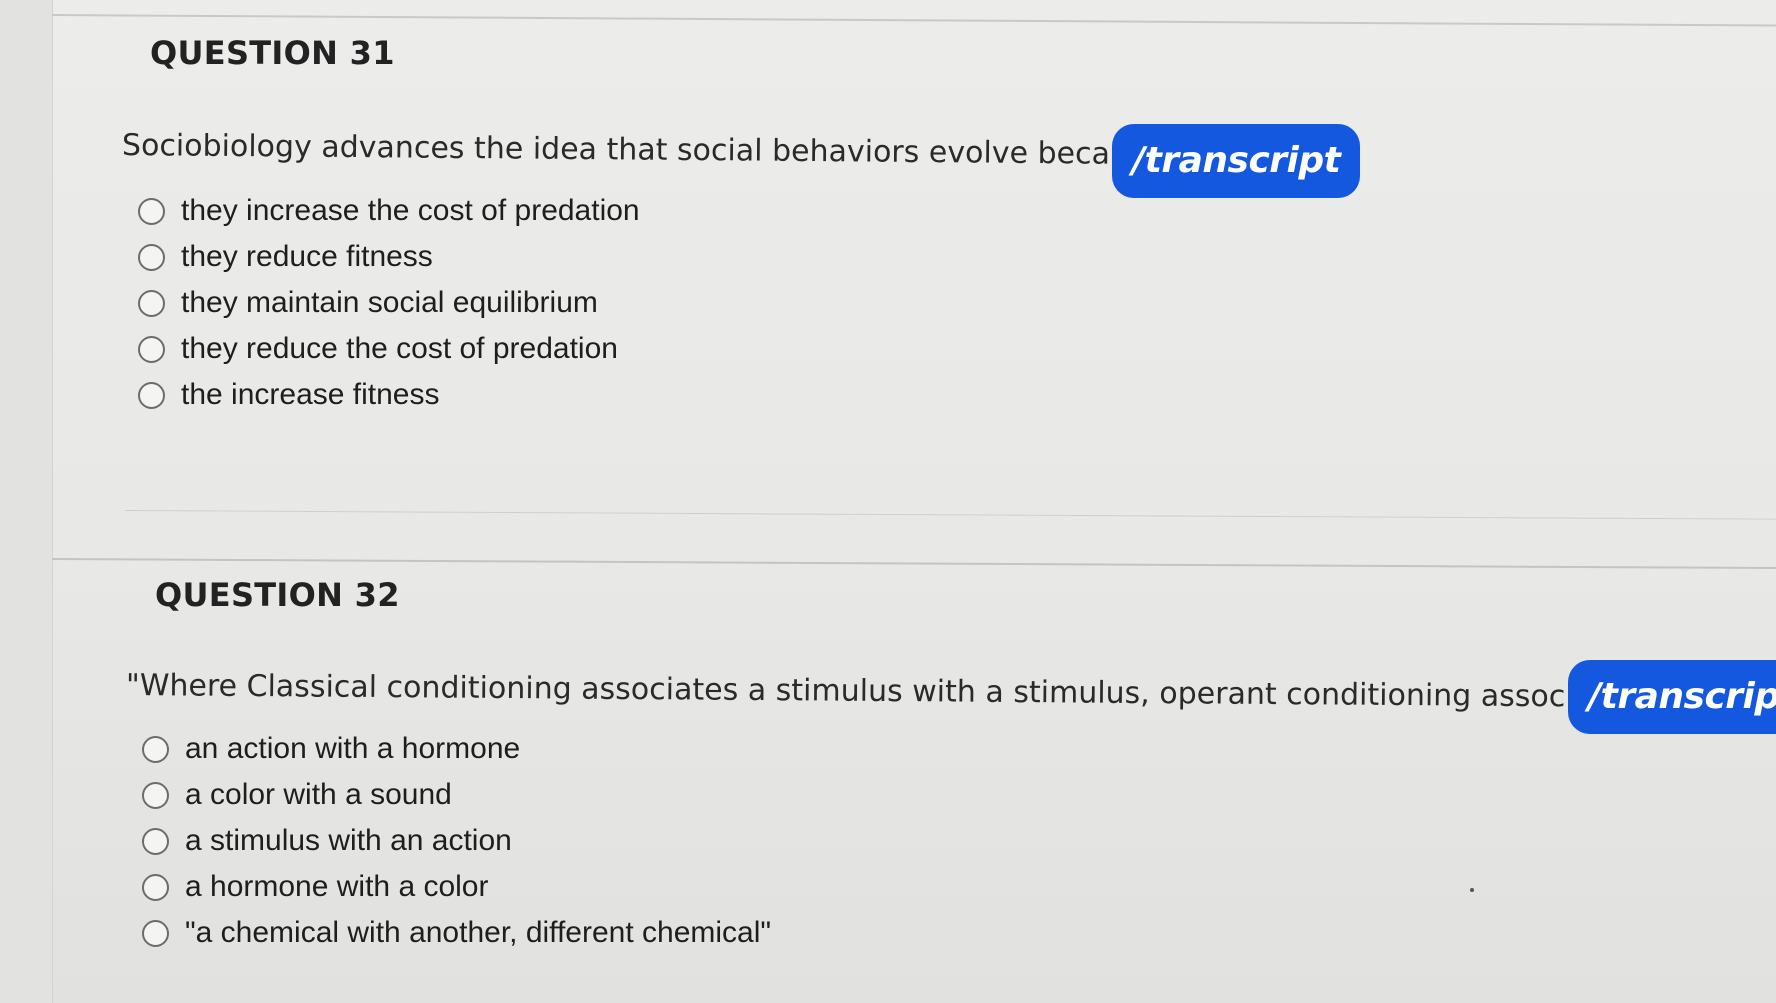 The width and height of the screenshot is (1776, 1003). What do you see at coordinates (26, 501) in the screenshot?
I see `left-gutter` at bounding box center [26, 501].